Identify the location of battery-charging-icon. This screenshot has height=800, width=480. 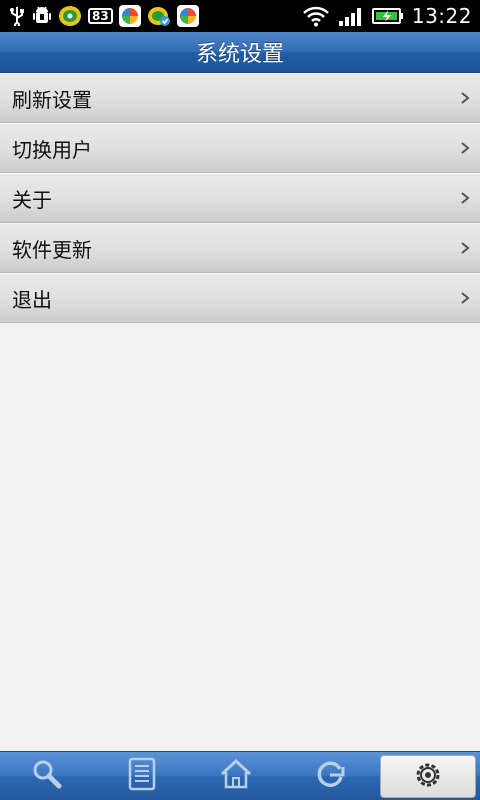
(387, 16).